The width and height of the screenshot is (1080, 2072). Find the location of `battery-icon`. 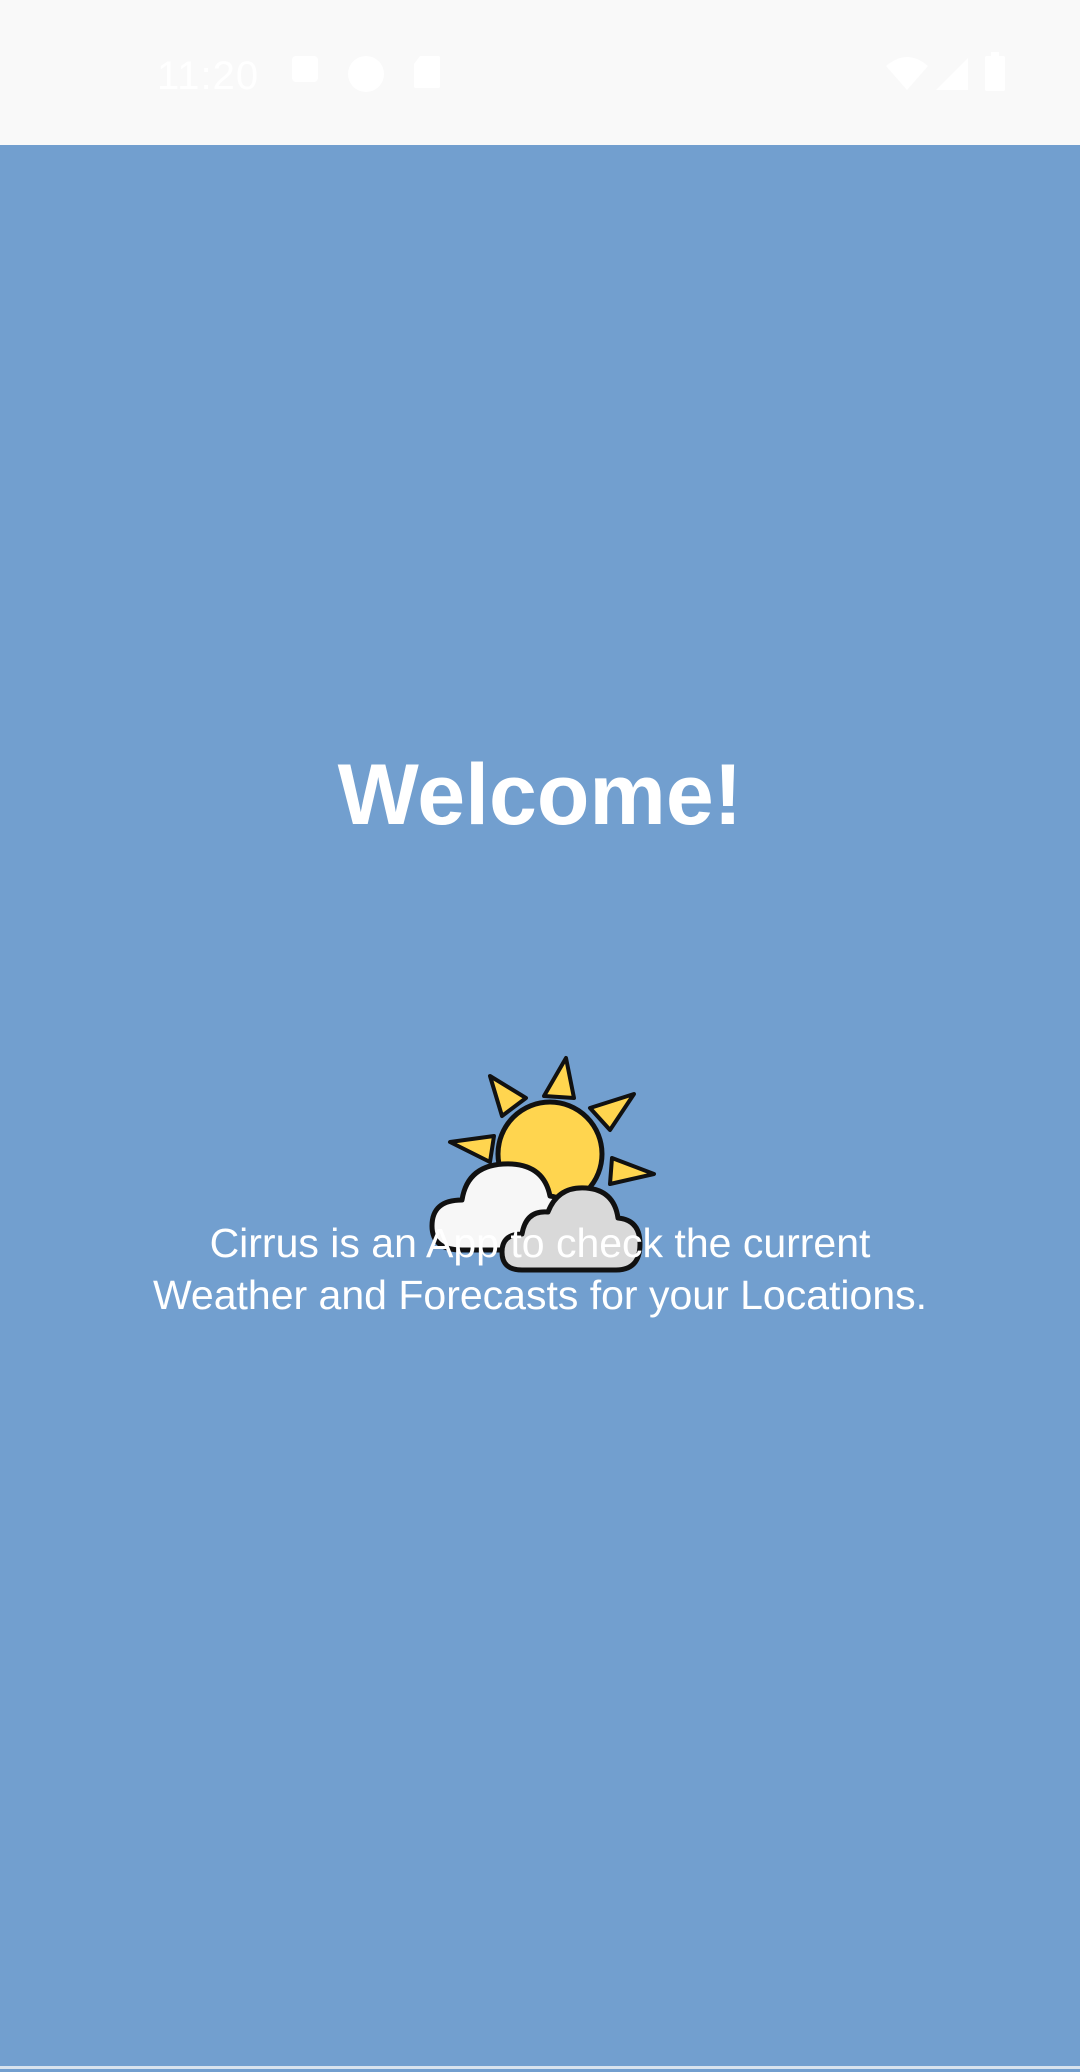

battery-icon is located at coordinates (995, 74).